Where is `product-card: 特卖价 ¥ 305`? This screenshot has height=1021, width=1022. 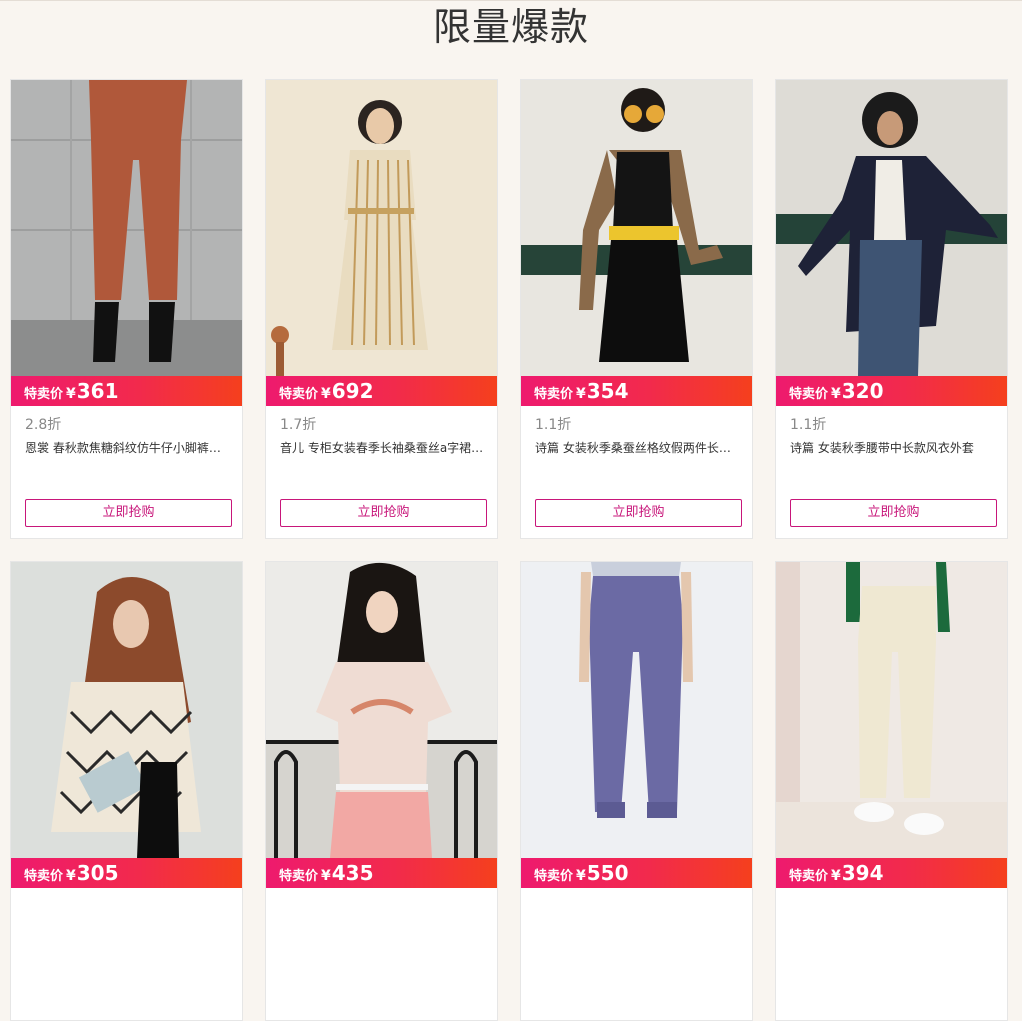 product-card: 特卖价 ¥ 305 is located at coordinates (126, 791).